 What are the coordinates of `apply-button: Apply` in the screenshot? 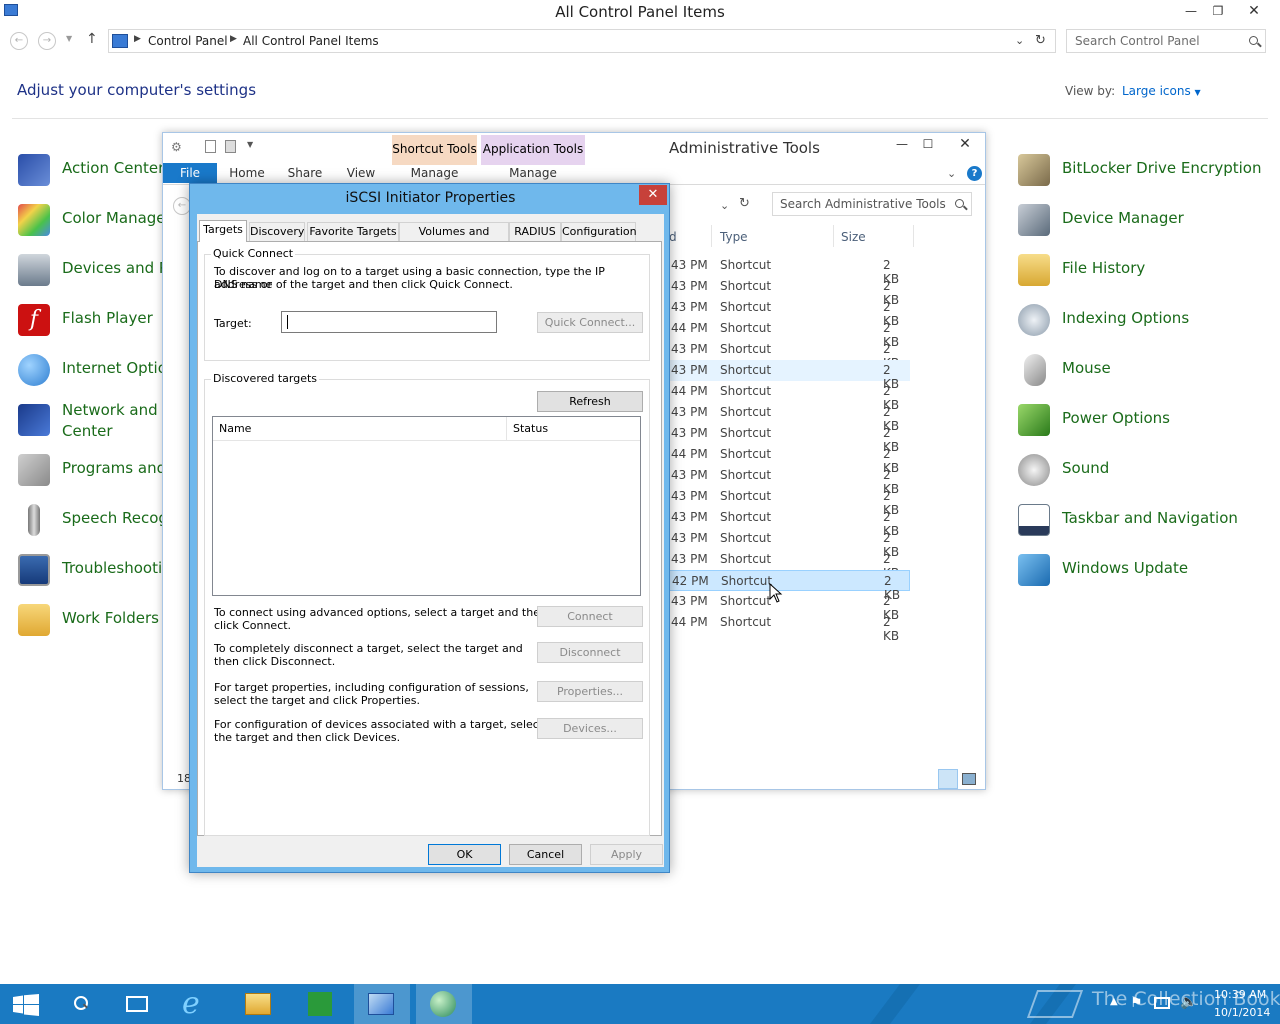 It's located at (626, 854).